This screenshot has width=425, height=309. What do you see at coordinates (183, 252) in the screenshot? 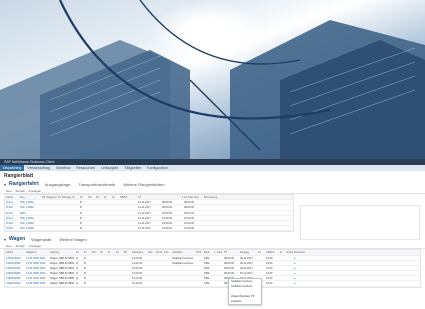
I see `column-header: Ladeliste` at bounding box center [183, 252].